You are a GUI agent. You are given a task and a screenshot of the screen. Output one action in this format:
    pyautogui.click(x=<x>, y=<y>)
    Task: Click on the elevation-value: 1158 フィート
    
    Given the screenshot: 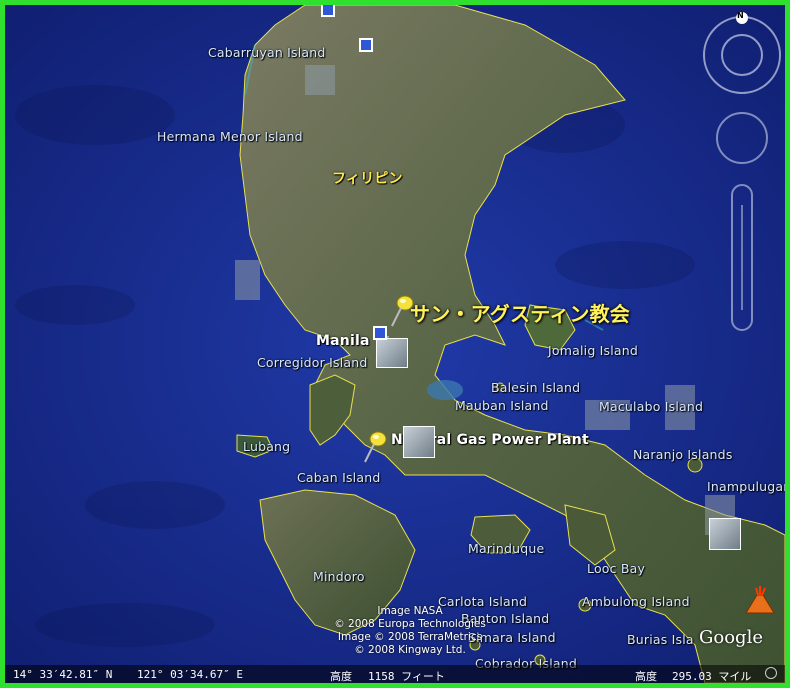 What is the action you would take?
    pyautogui.click(x=406, y=676)
    